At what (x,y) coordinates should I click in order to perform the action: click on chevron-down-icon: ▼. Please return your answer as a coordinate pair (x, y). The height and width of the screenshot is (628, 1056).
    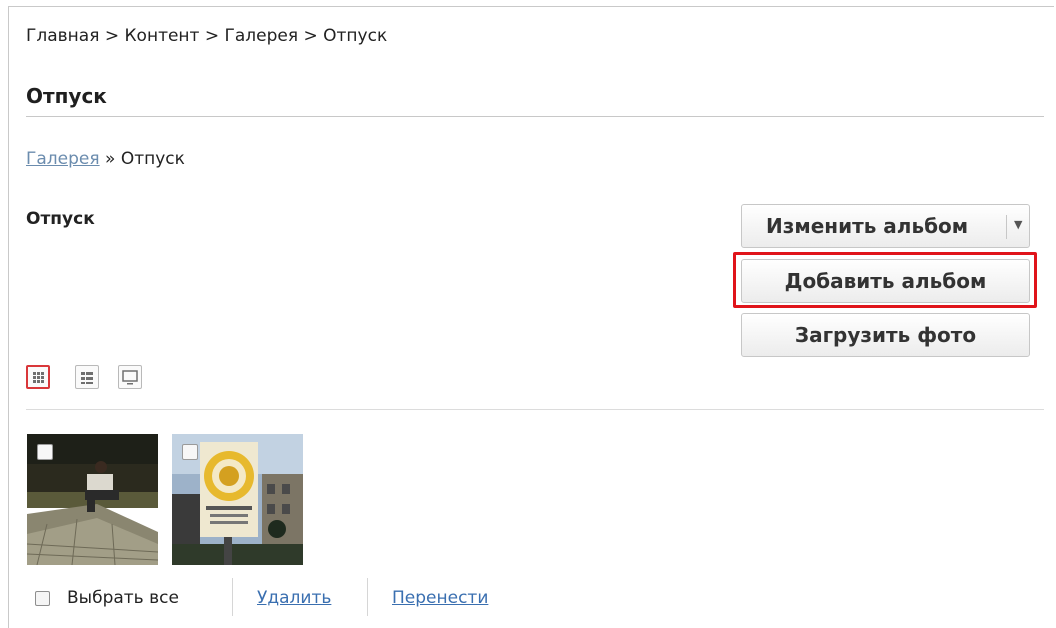
    Looking at the image, I should click on (1018, 224).